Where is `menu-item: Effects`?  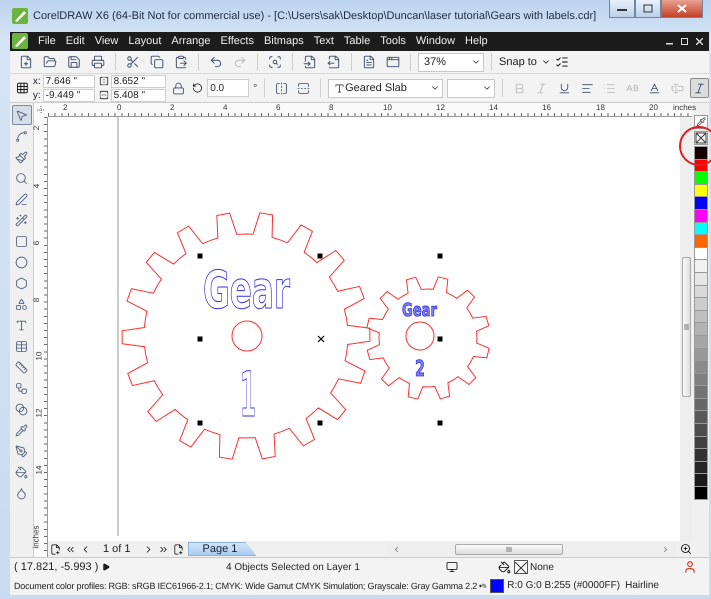 menu-item: Effects is located at coordinates (237, 41).